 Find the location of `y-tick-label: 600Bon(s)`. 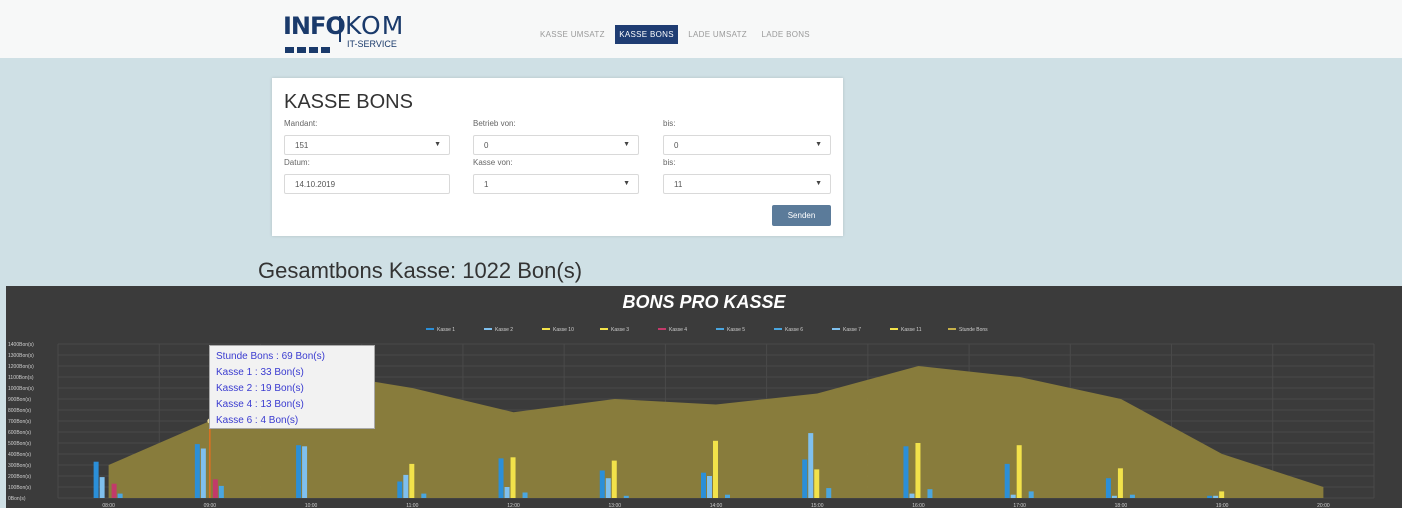

y-tick-label: 600Bon(s) is located at coordinates (19, 433).